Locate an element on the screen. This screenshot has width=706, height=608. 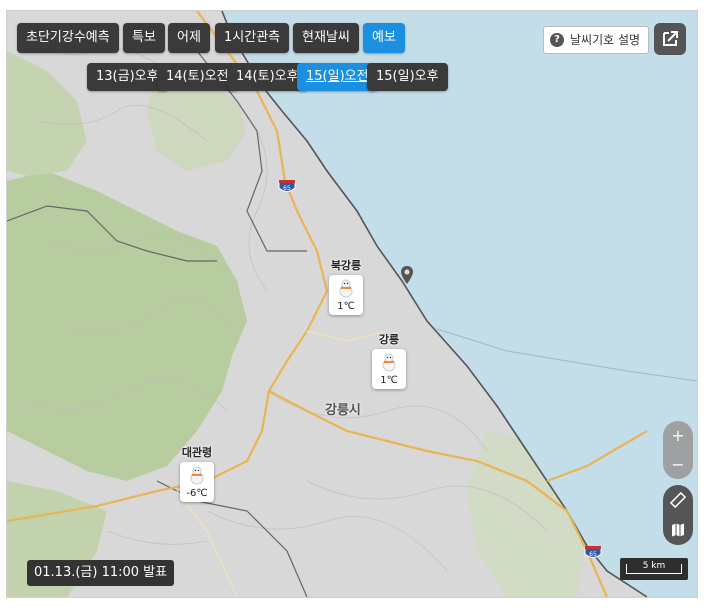
tab-label: 초단기강수예측 is located at coordinates (68, 37).